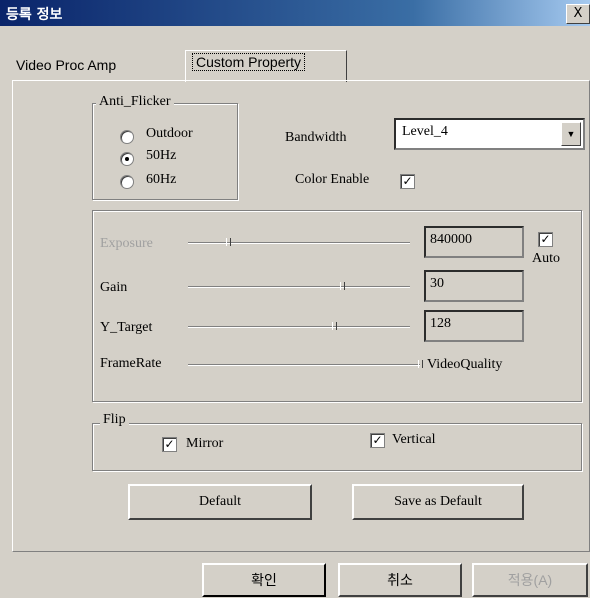 The height and width of the screenshot is (598, 602). What do you see at coordinates (220, 502) in the screenshot?
I see `default-button: Default` at bounding box center [220, 502].